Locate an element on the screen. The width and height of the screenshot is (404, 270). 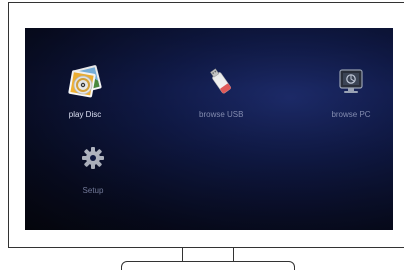
menu-item-play-disc: play Disc is located at coordinates (85, 90).